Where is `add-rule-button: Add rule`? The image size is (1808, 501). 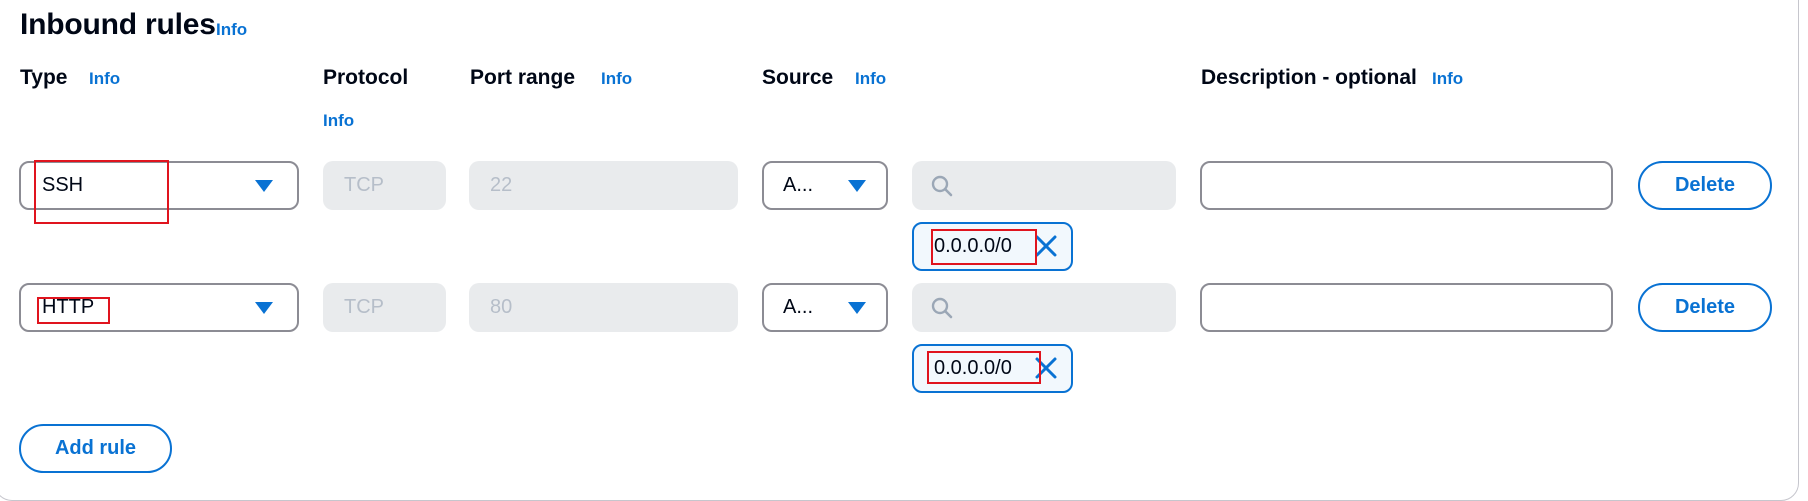 add-rule-button: Add rule is located at coordinates (95, 448).